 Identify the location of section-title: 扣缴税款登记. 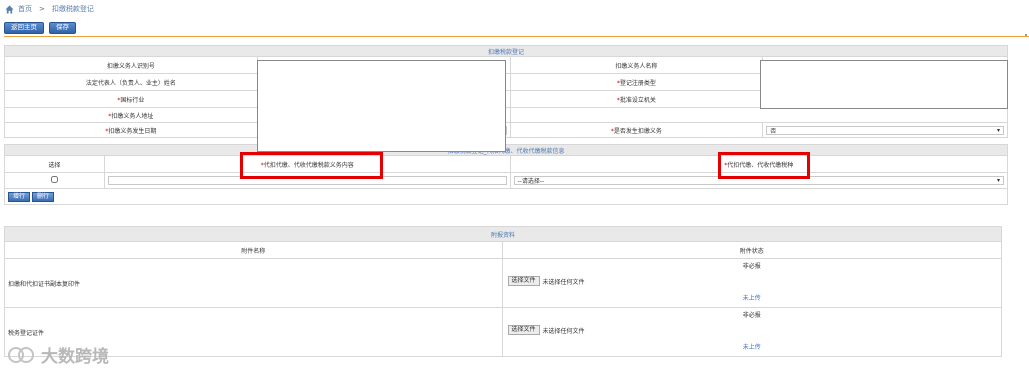
(506, 51).